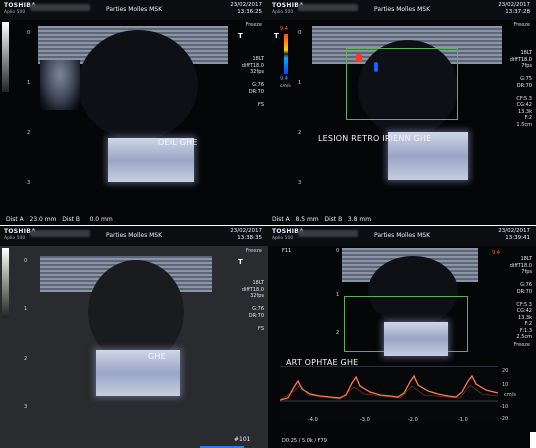 The width and height of the screenshot is (536, 448). Describe the element at coordinates (286, 54) in the screenshot. I see `color-doppler-scale` at that location.